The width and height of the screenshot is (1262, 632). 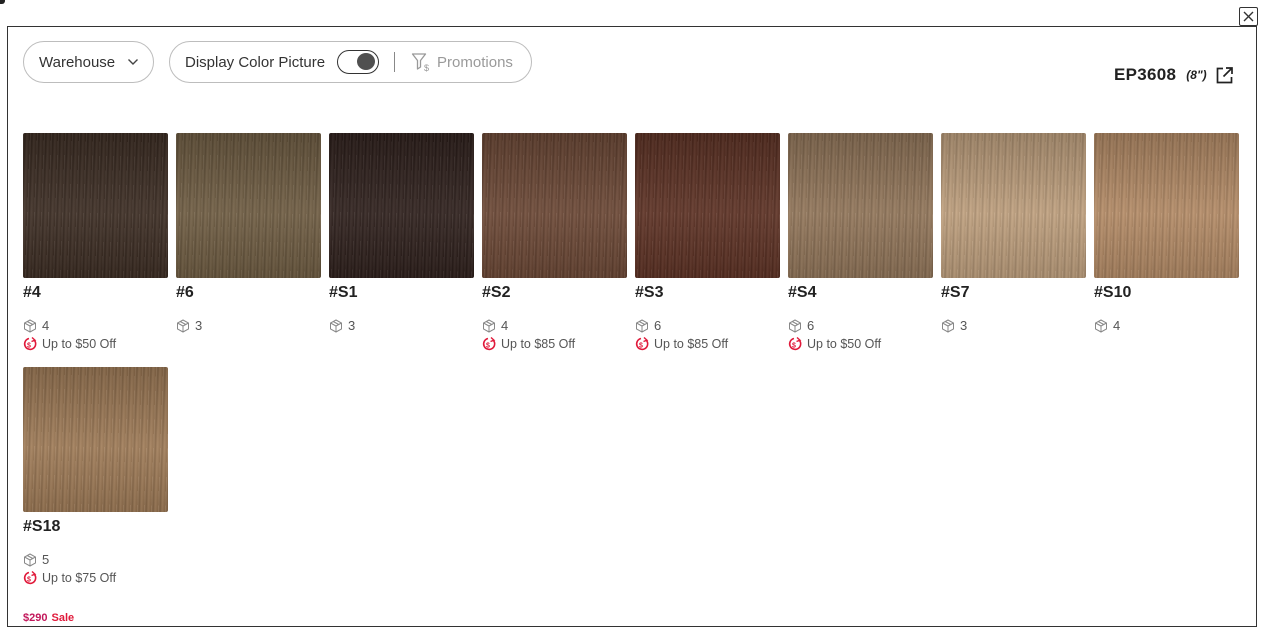 I want to click on deal-text: Up to $75 Off, so click(x=79, y=578).